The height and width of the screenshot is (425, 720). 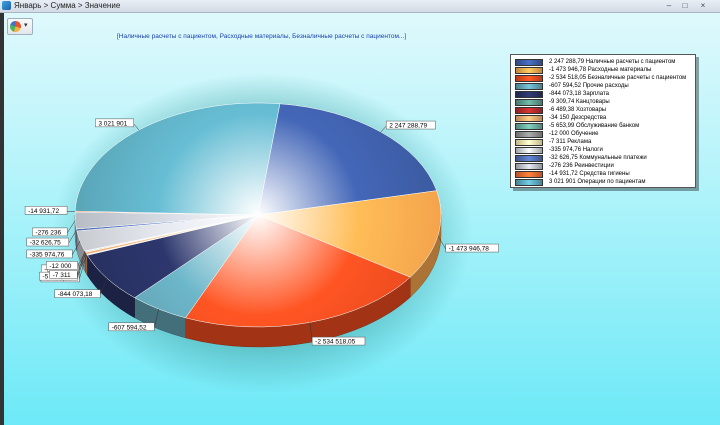 I want to click on legend-item: -7 311 Реклама, so click(x=604, y=142).